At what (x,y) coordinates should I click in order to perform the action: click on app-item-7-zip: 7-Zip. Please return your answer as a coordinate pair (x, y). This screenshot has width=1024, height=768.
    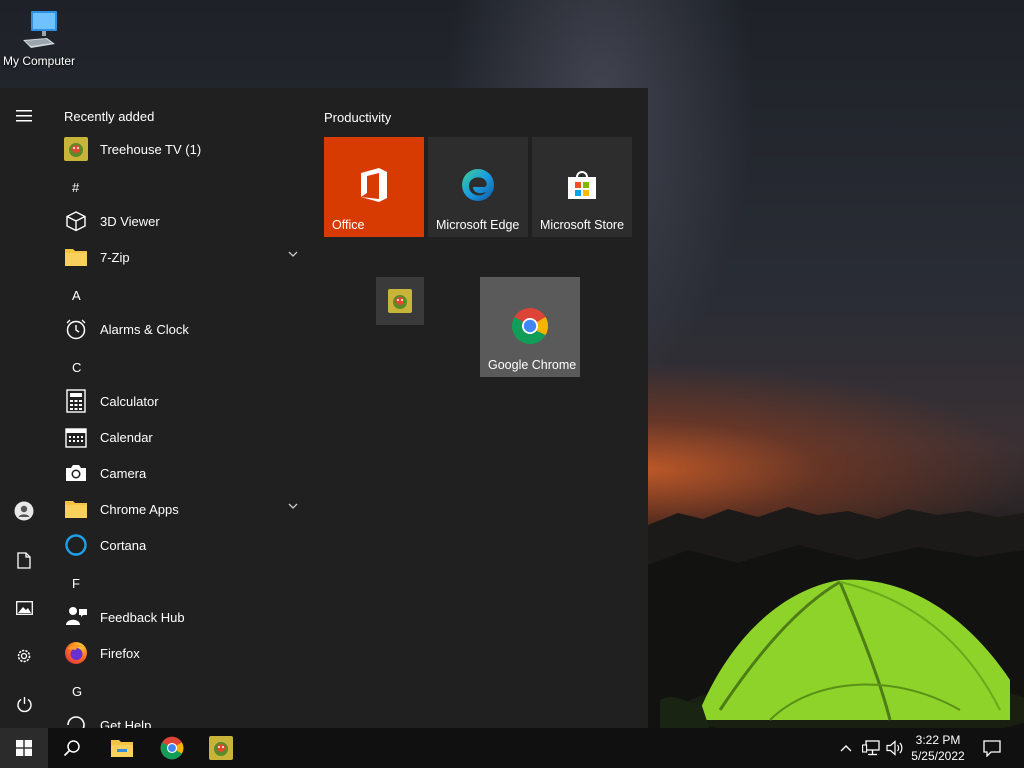
    Looking at the image, I should click on (182, 257).